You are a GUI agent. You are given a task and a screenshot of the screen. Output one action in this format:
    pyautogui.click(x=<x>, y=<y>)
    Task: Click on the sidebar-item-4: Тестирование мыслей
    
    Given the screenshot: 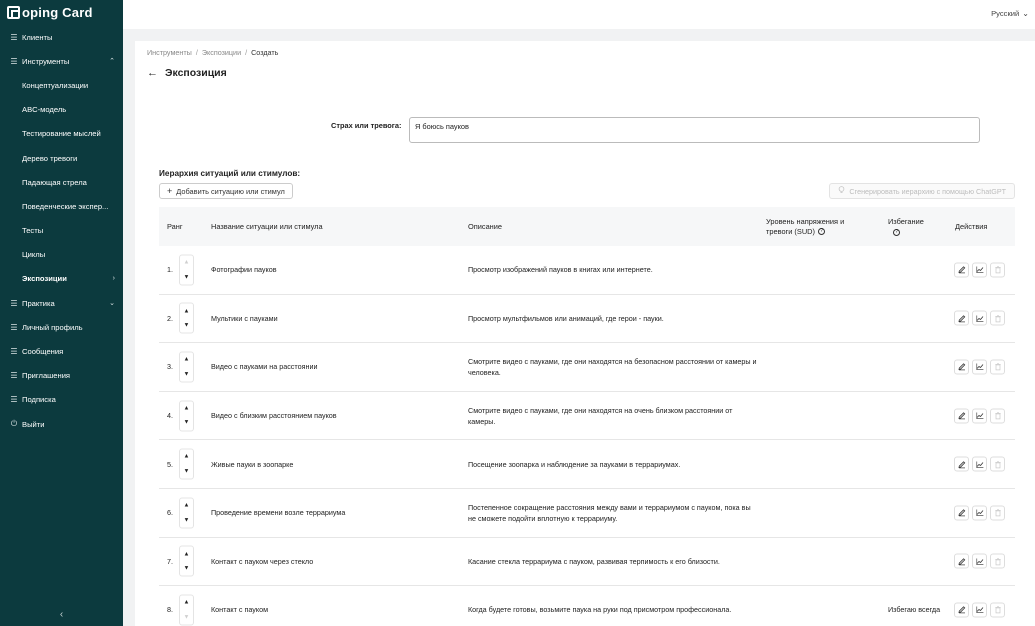 What is the action you would take?
    pyautogui.click(x=61, y=134)
    